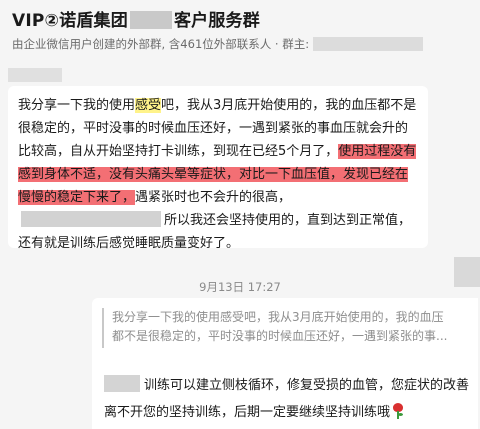  I want to click on group-subtitle: 由企业微信用户创建的外部群, 含461位外部联系人 · 群主:, so click(218, 44).